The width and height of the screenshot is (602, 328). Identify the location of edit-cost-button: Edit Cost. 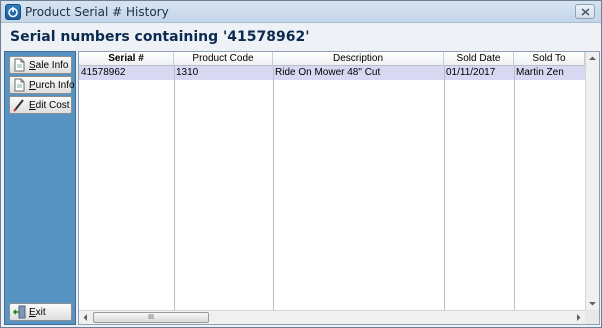
(40, 105).